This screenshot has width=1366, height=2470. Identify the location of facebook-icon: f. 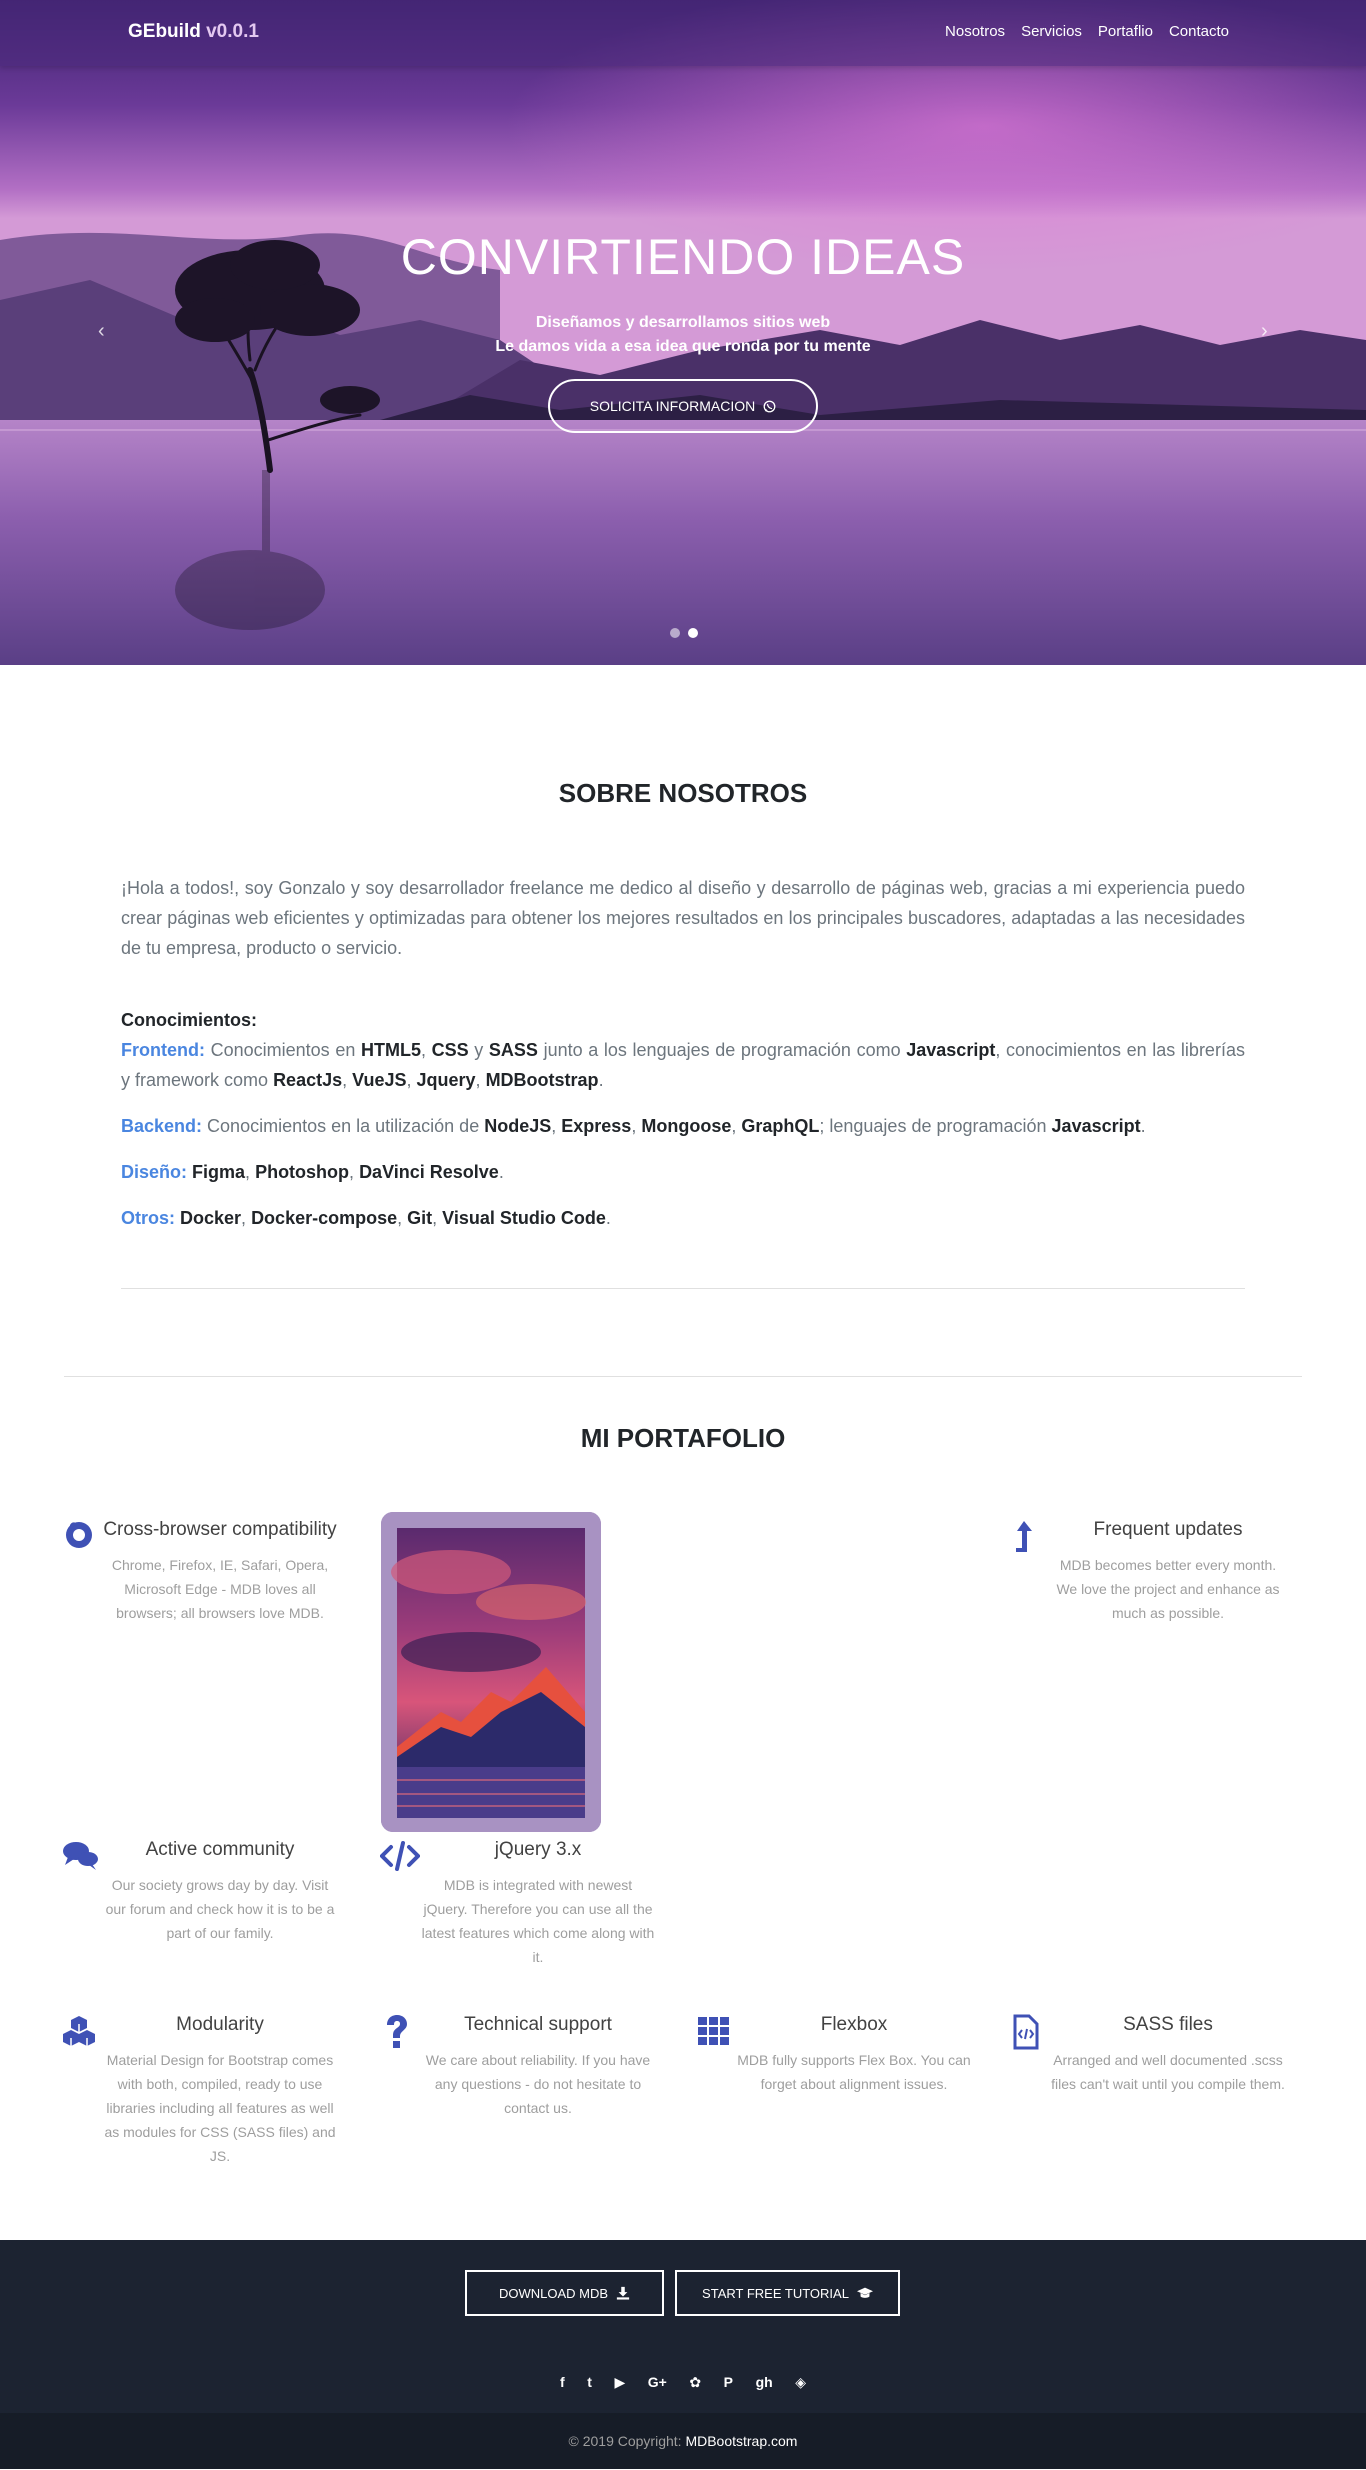
(562, 2382).